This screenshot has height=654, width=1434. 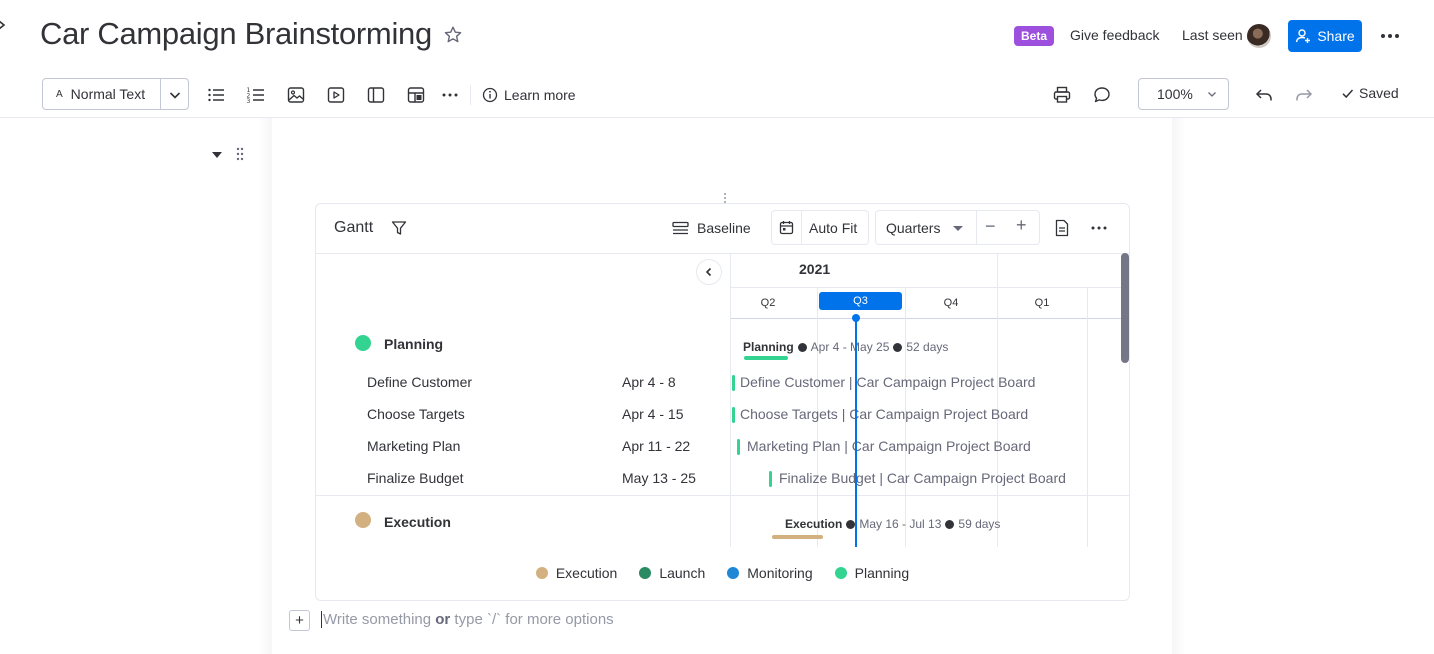 I want to click on learn-more-link: Learn more, so click(x=529, y=95).